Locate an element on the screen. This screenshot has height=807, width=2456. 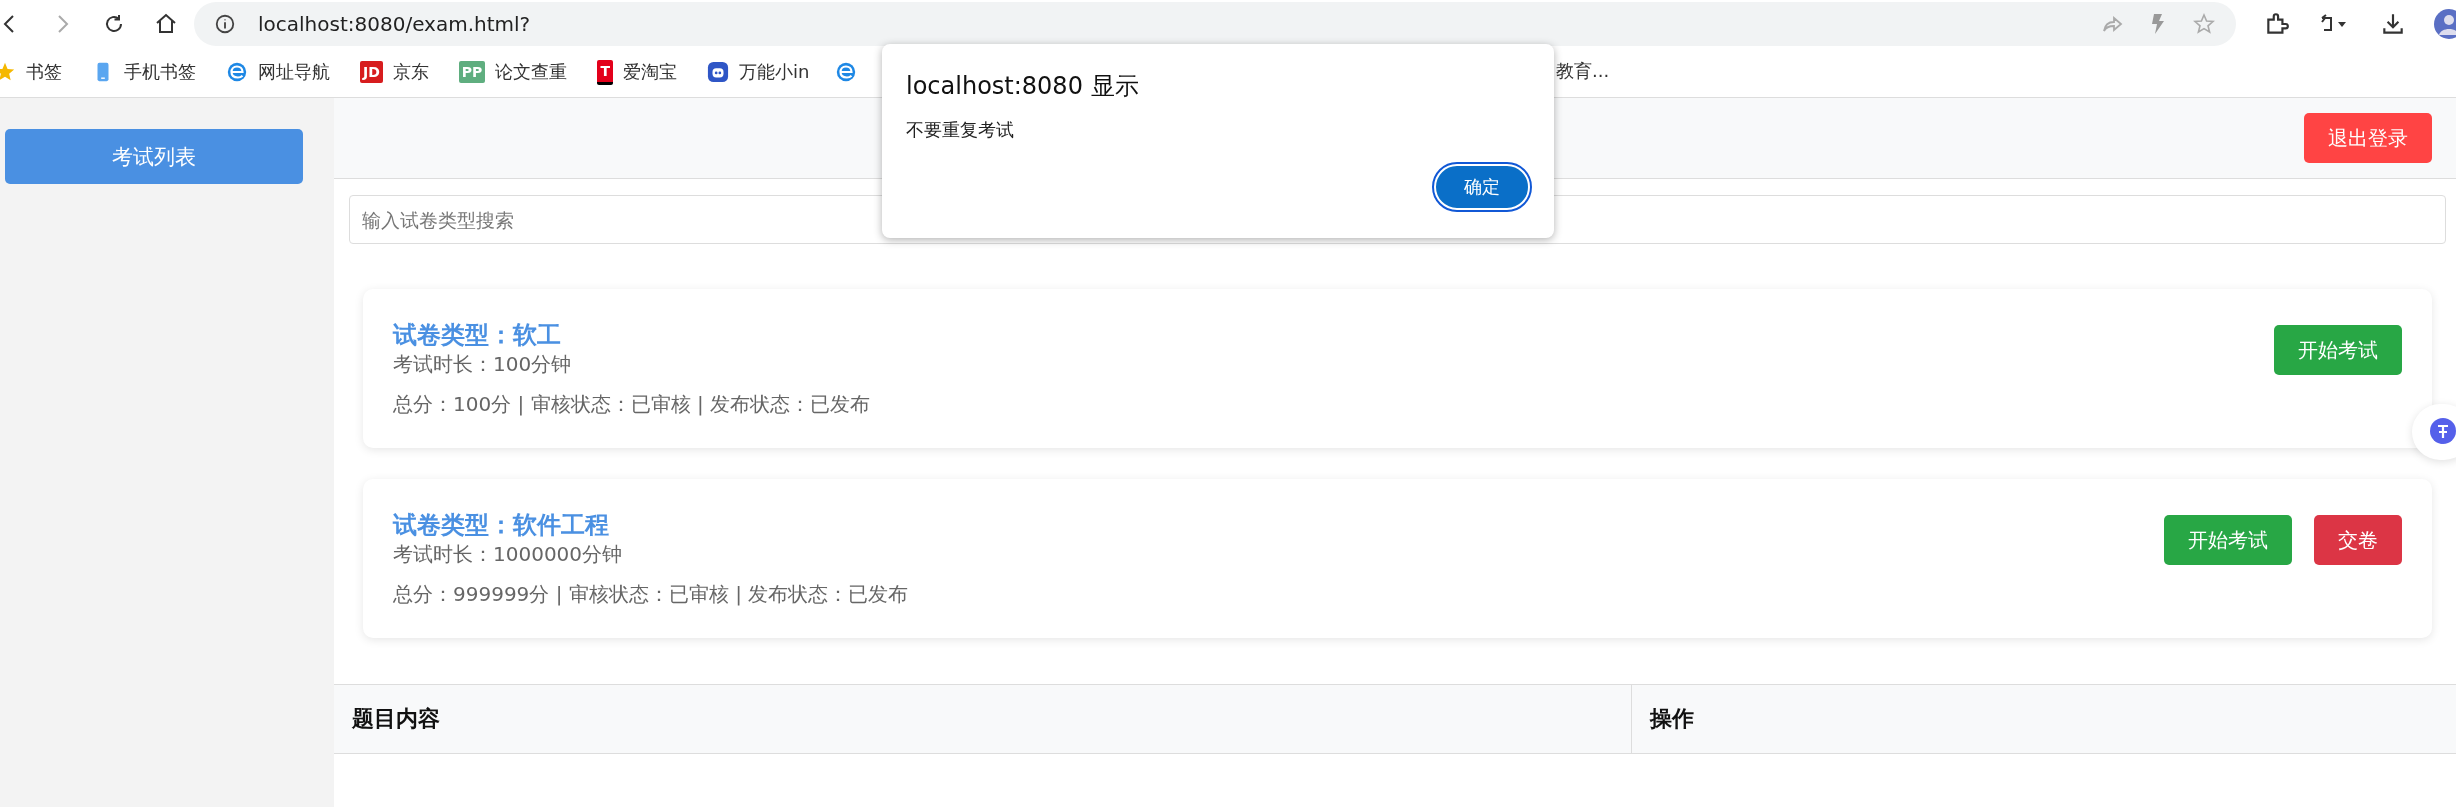
bookmark-item: 网址导航 is located at coordinates (294, 72).